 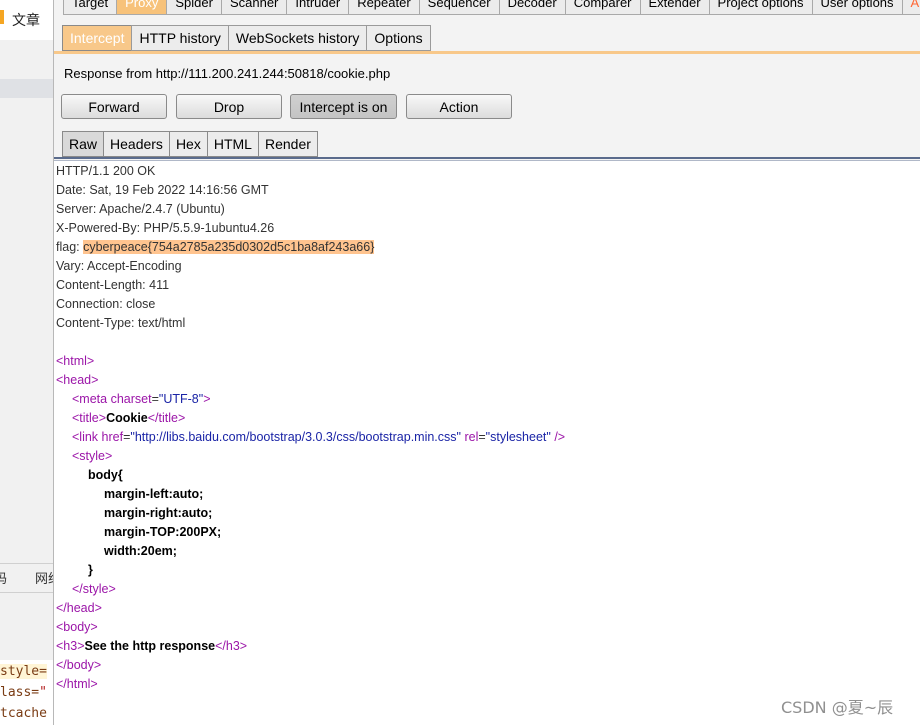 What do you see at coordinates (162, 190) in the screenshot?
I see `header-date: Date: Sat, 19 Feb 2022 14:16:56 GMT` at bounding box center [162, 190].